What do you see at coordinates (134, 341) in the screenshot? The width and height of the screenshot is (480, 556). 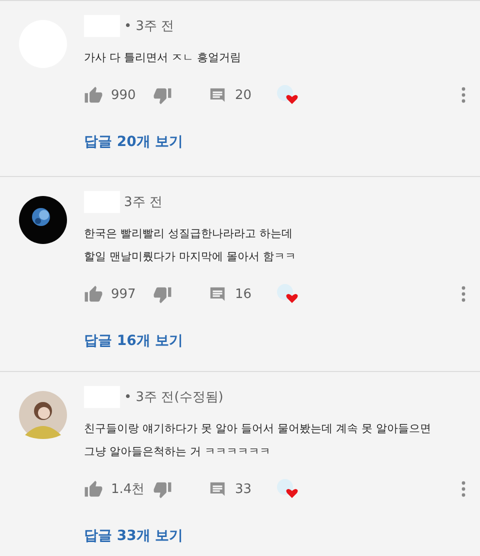 I see `view-replies-link: 답글 16개 보기` at bounding box center [134, 341].